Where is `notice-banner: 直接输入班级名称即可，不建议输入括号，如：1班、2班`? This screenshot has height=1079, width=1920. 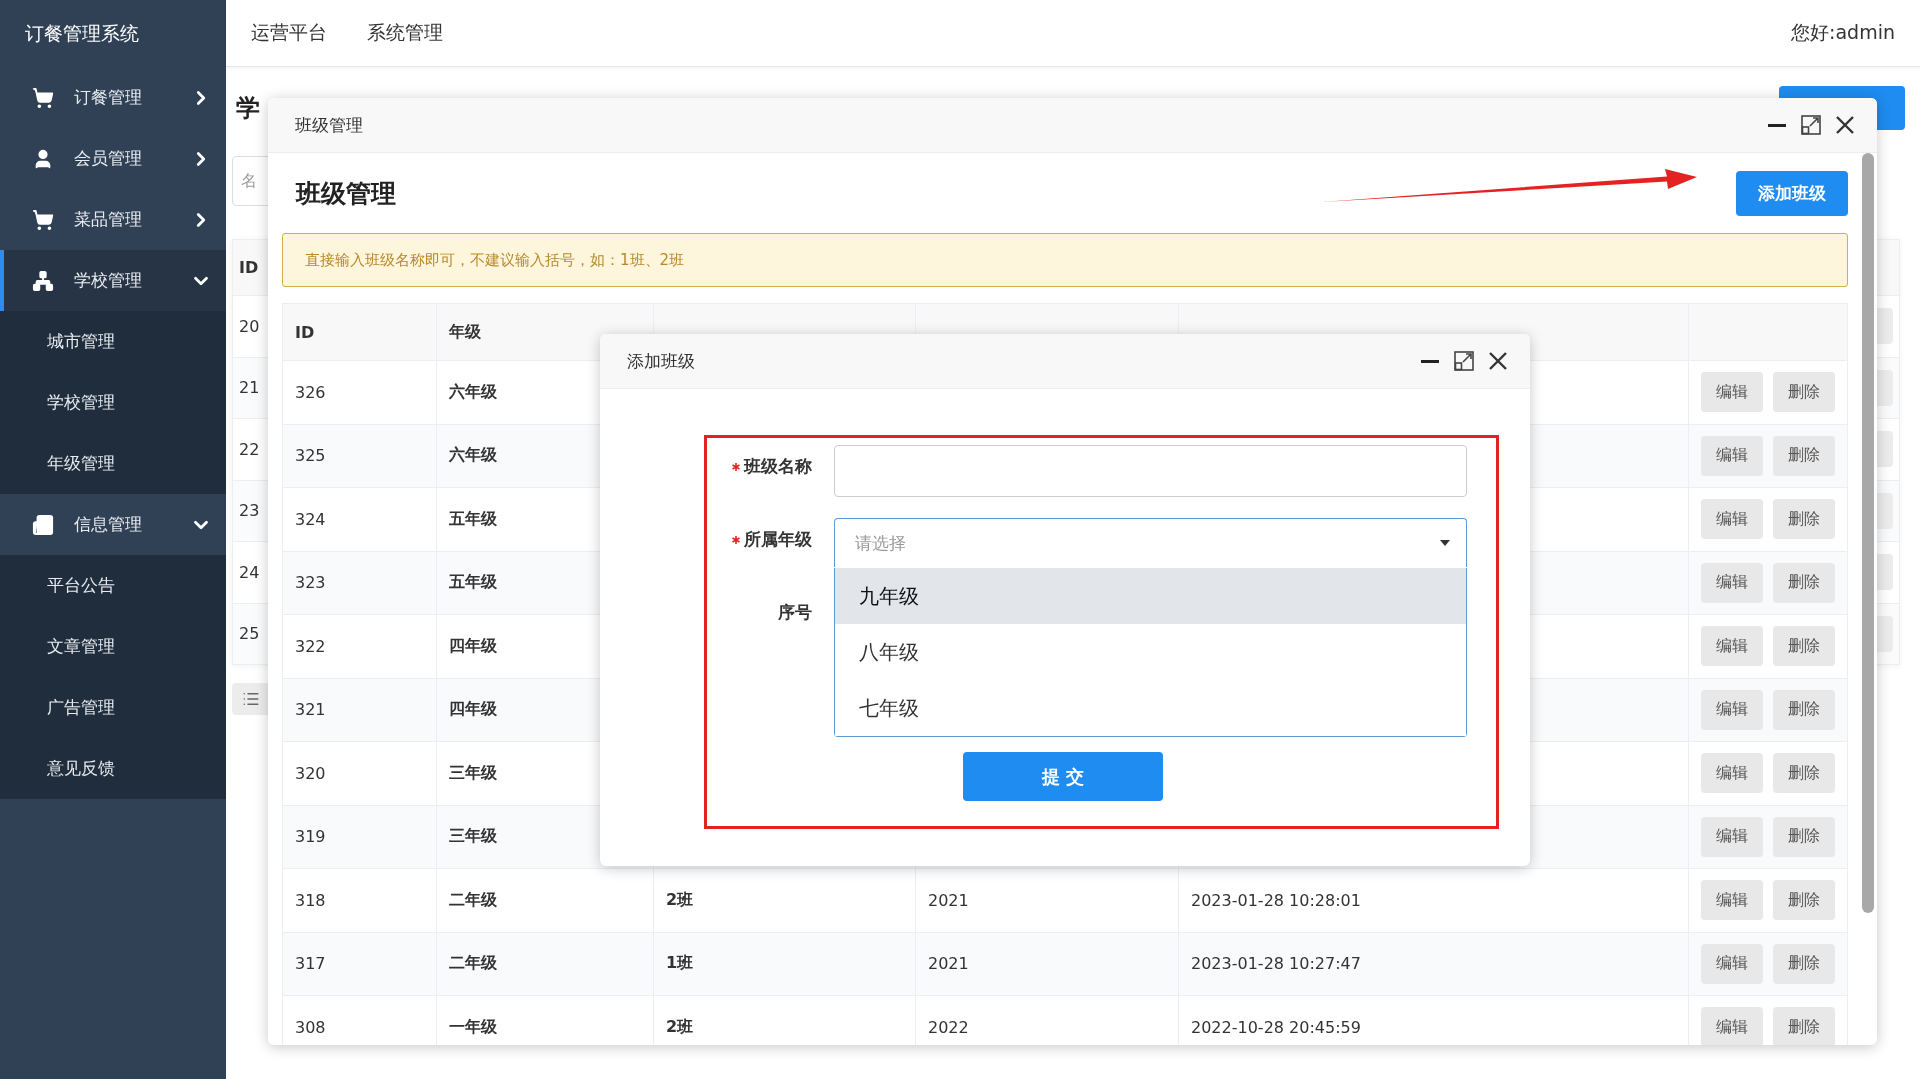
notice-banner: 直接输入班级名称即可，不建议输入括号，如：1班、2班 is located at coordinates (1065, 260).